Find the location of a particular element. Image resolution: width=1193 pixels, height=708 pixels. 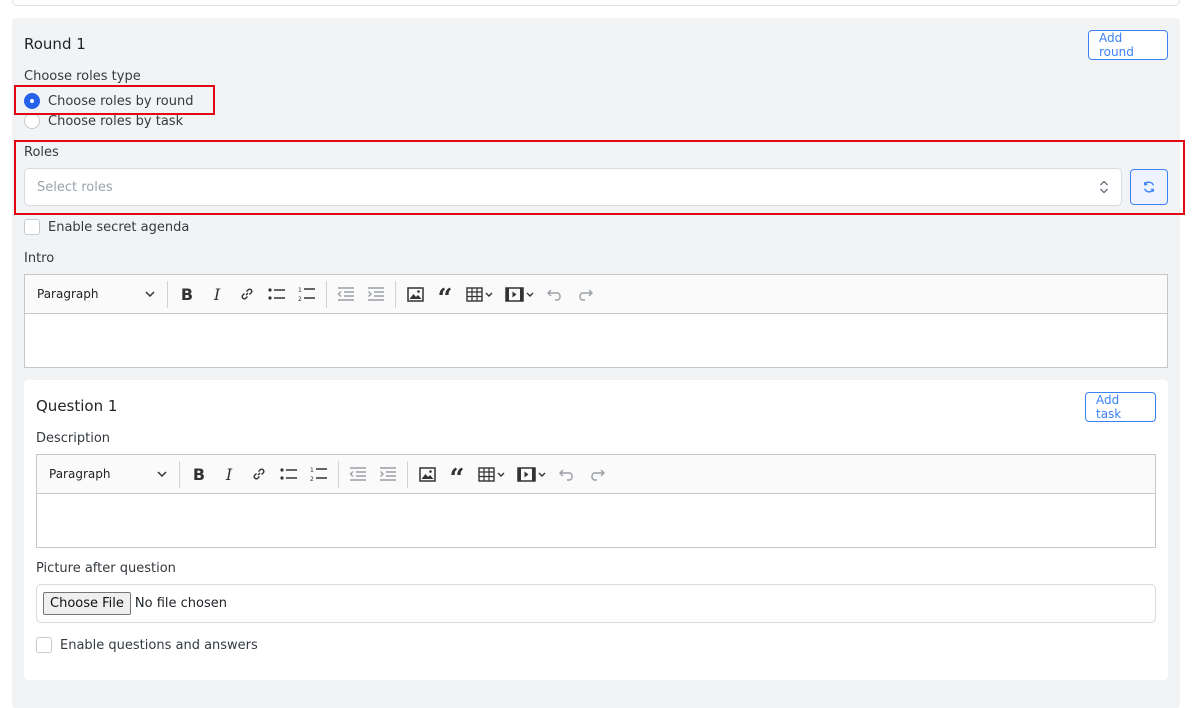

question-title: Question 1 is located at coordinates (77, 406).